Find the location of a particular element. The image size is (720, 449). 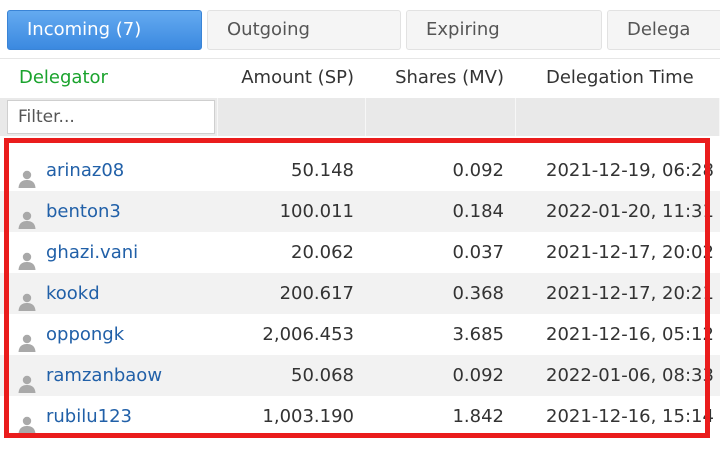

column-header-shares: Shares (MV) is located at coordinates (435, 79).